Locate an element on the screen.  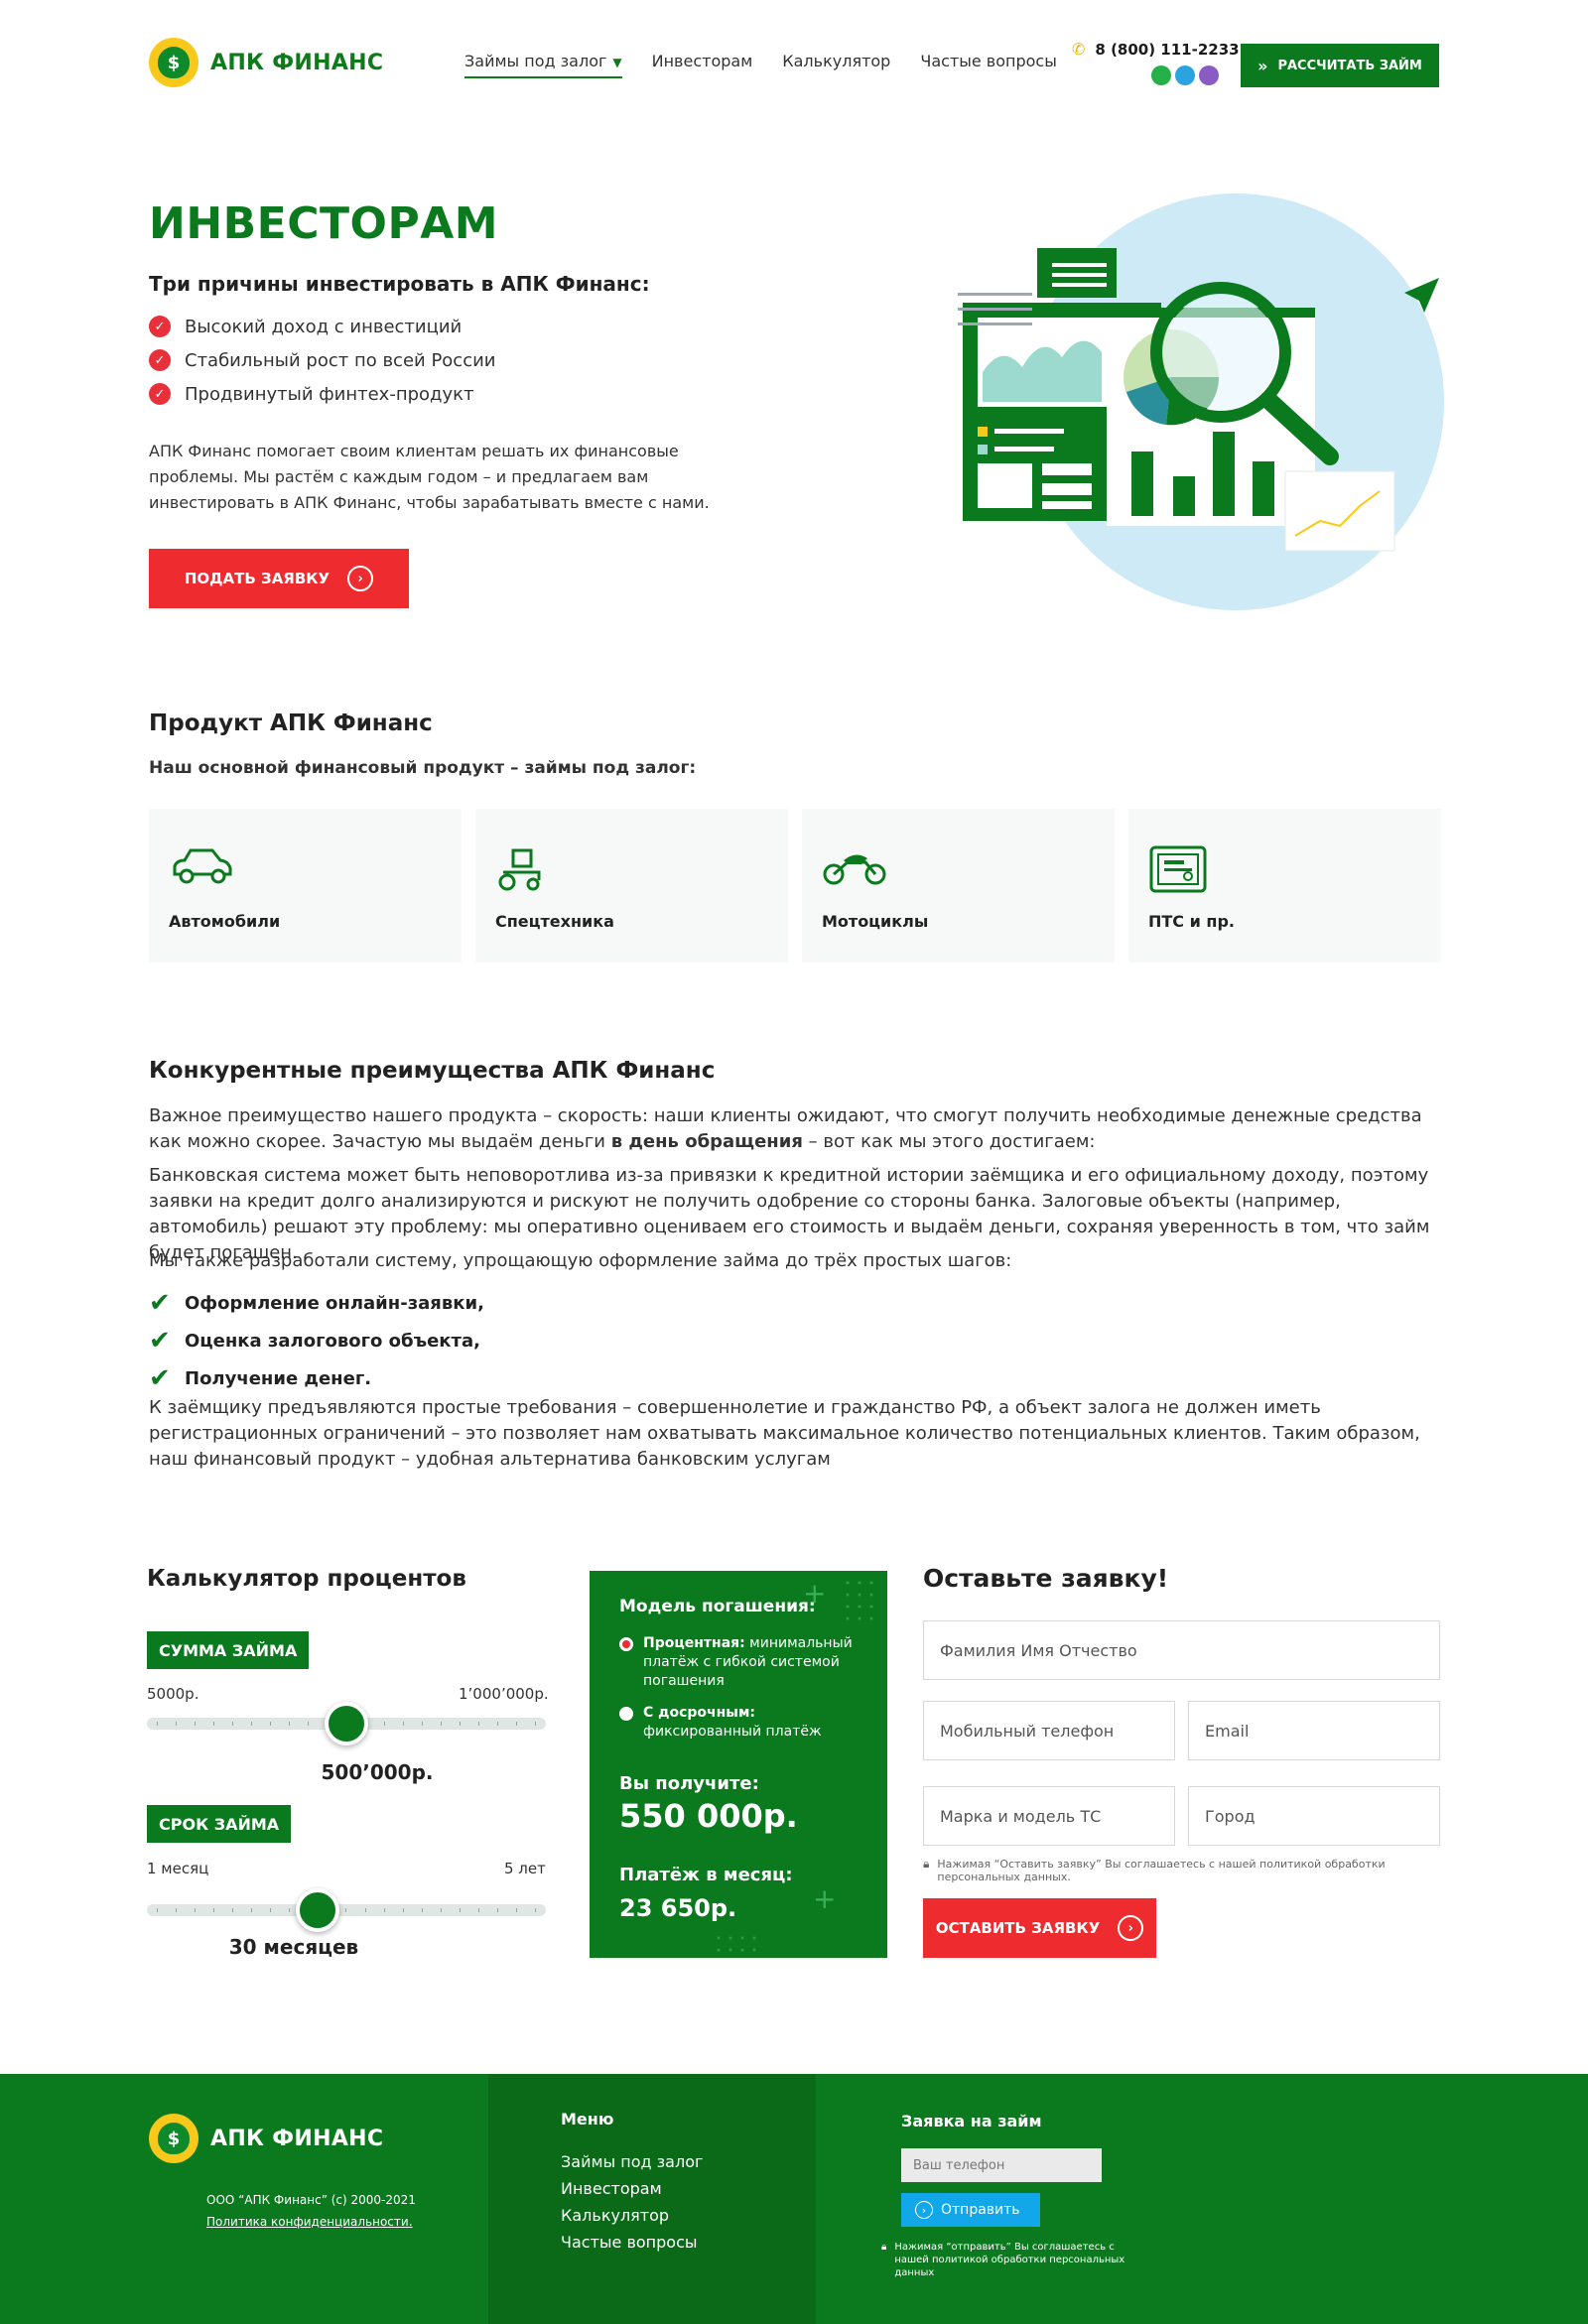
car-icon is located at coordinates (202, 866).